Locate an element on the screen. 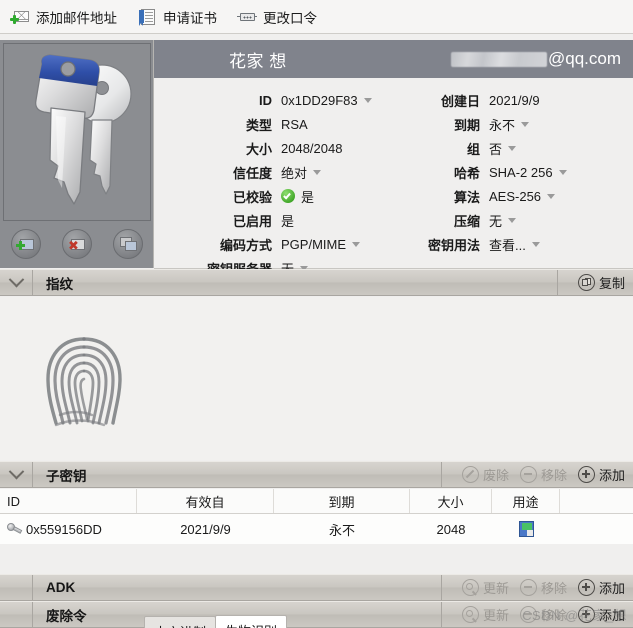 The height and width of the screenshot is (628, 633). property-row-expires: 到期 永不 is located at coordinates (513, 124).